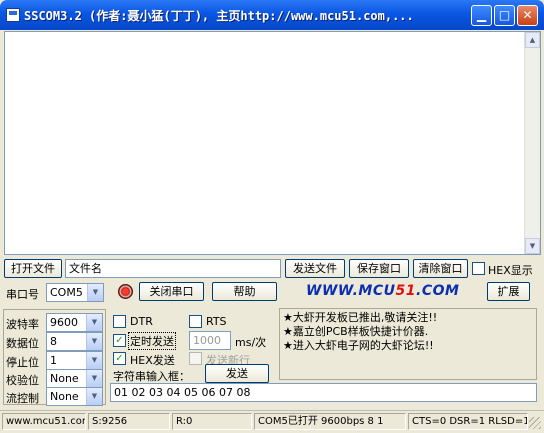 The image size is (544, 433). Describe the element at coordinates (405, 291) in the screenshot. I see `brand-part-2: 51` at that location.